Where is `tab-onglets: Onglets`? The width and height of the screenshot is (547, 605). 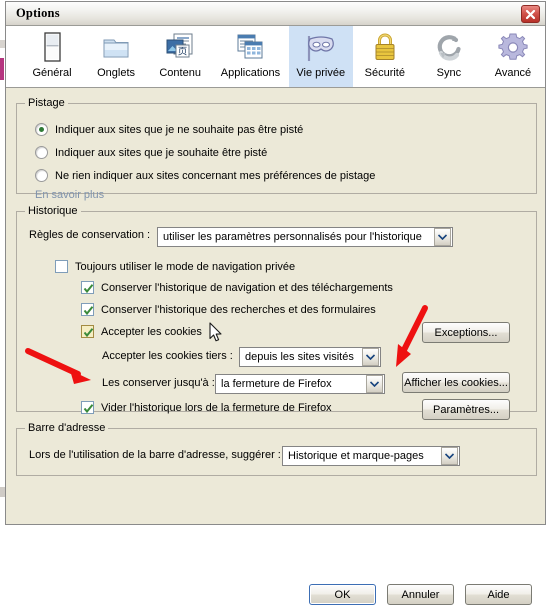
tab-onglets: Onglets is located at coordinates (116, 56).